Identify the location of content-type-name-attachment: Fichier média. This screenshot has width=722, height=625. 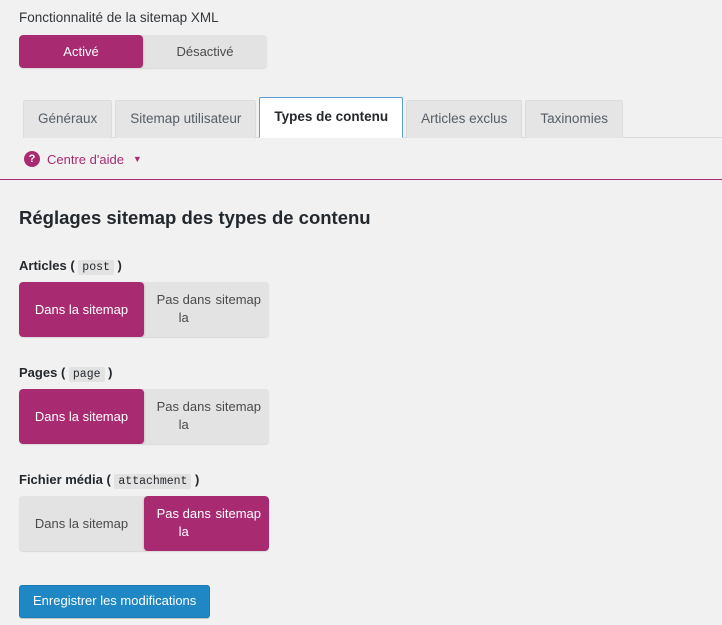
(61, 479).